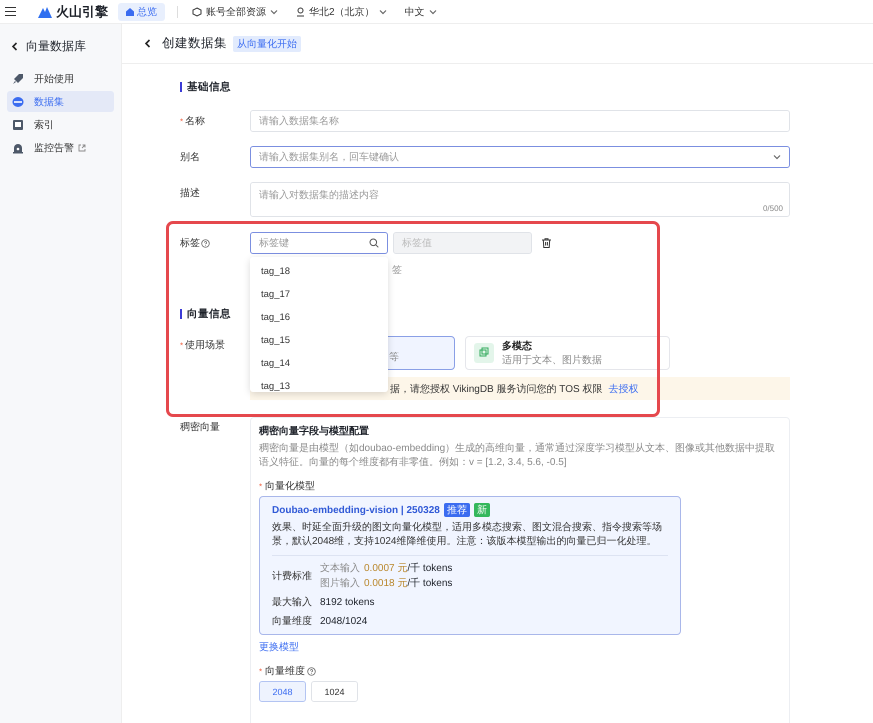  I want to click on spec-value: 8192 tokens, so click(347, 602).